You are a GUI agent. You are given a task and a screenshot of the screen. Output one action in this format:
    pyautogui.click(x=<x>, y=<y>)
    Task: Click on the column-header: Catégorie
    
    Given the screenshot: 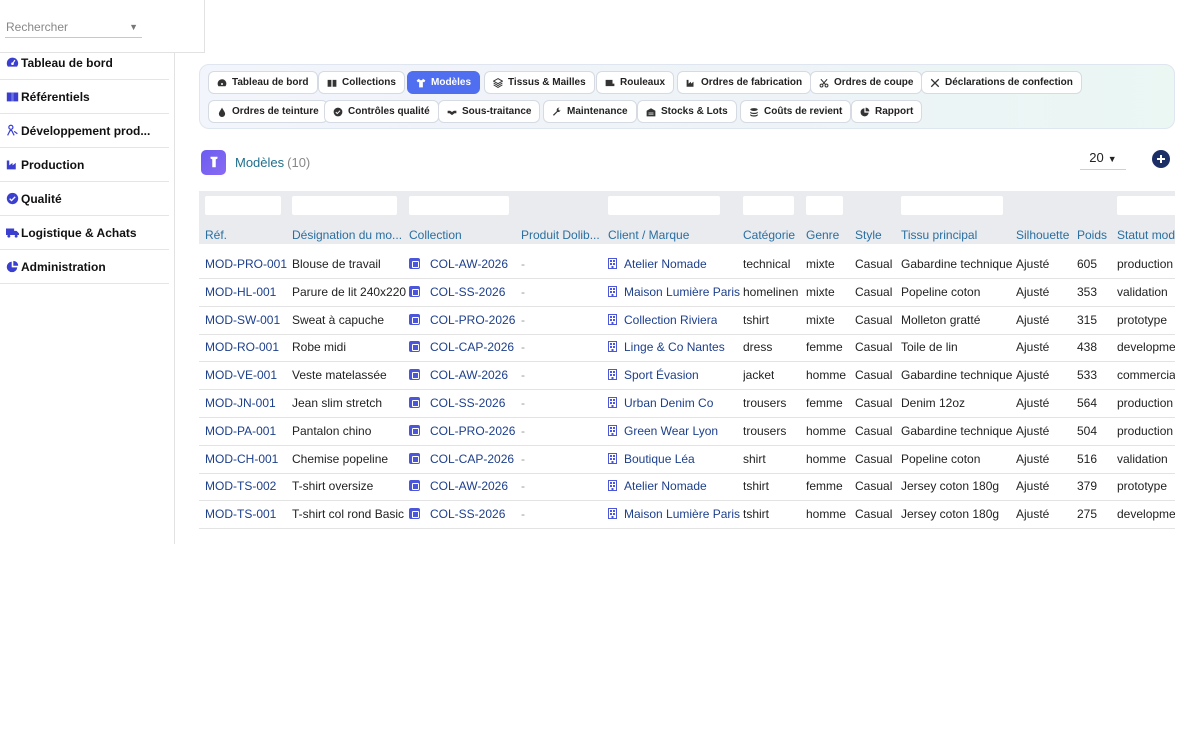 What is the action you would take?
    pyautogui.click(x=769, y=235)
    